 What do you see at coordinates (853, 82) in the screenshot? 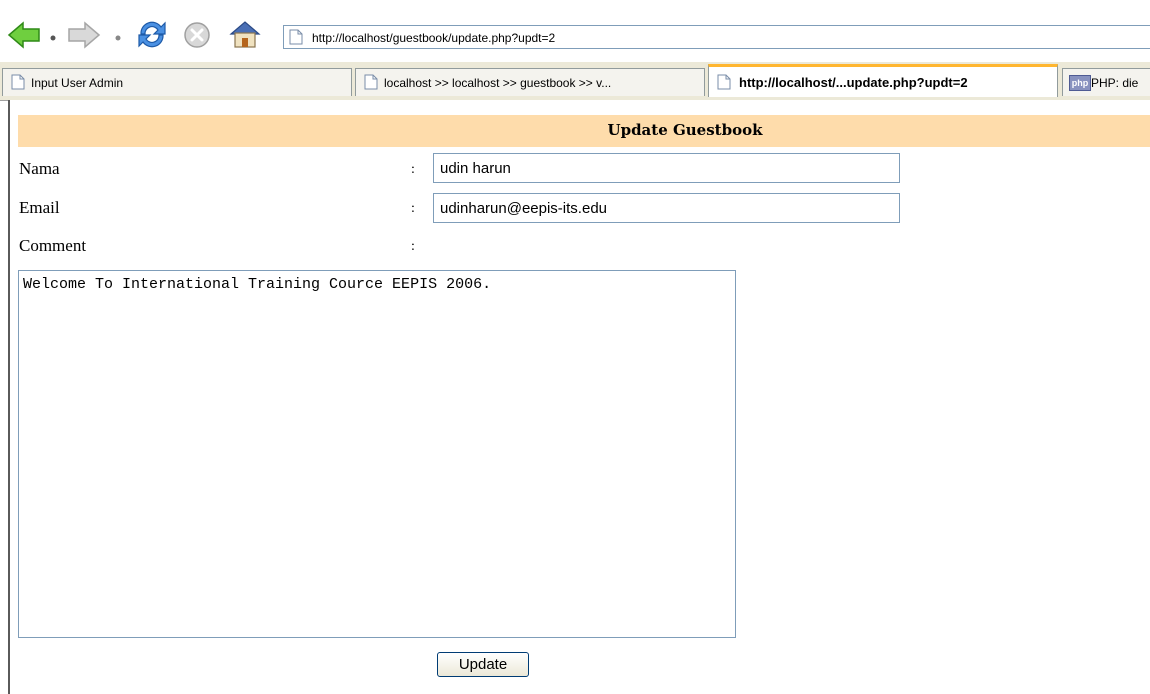
I see `tab-label: http://localhost/...update.php?updt=2` at bounding box center [853, 82].